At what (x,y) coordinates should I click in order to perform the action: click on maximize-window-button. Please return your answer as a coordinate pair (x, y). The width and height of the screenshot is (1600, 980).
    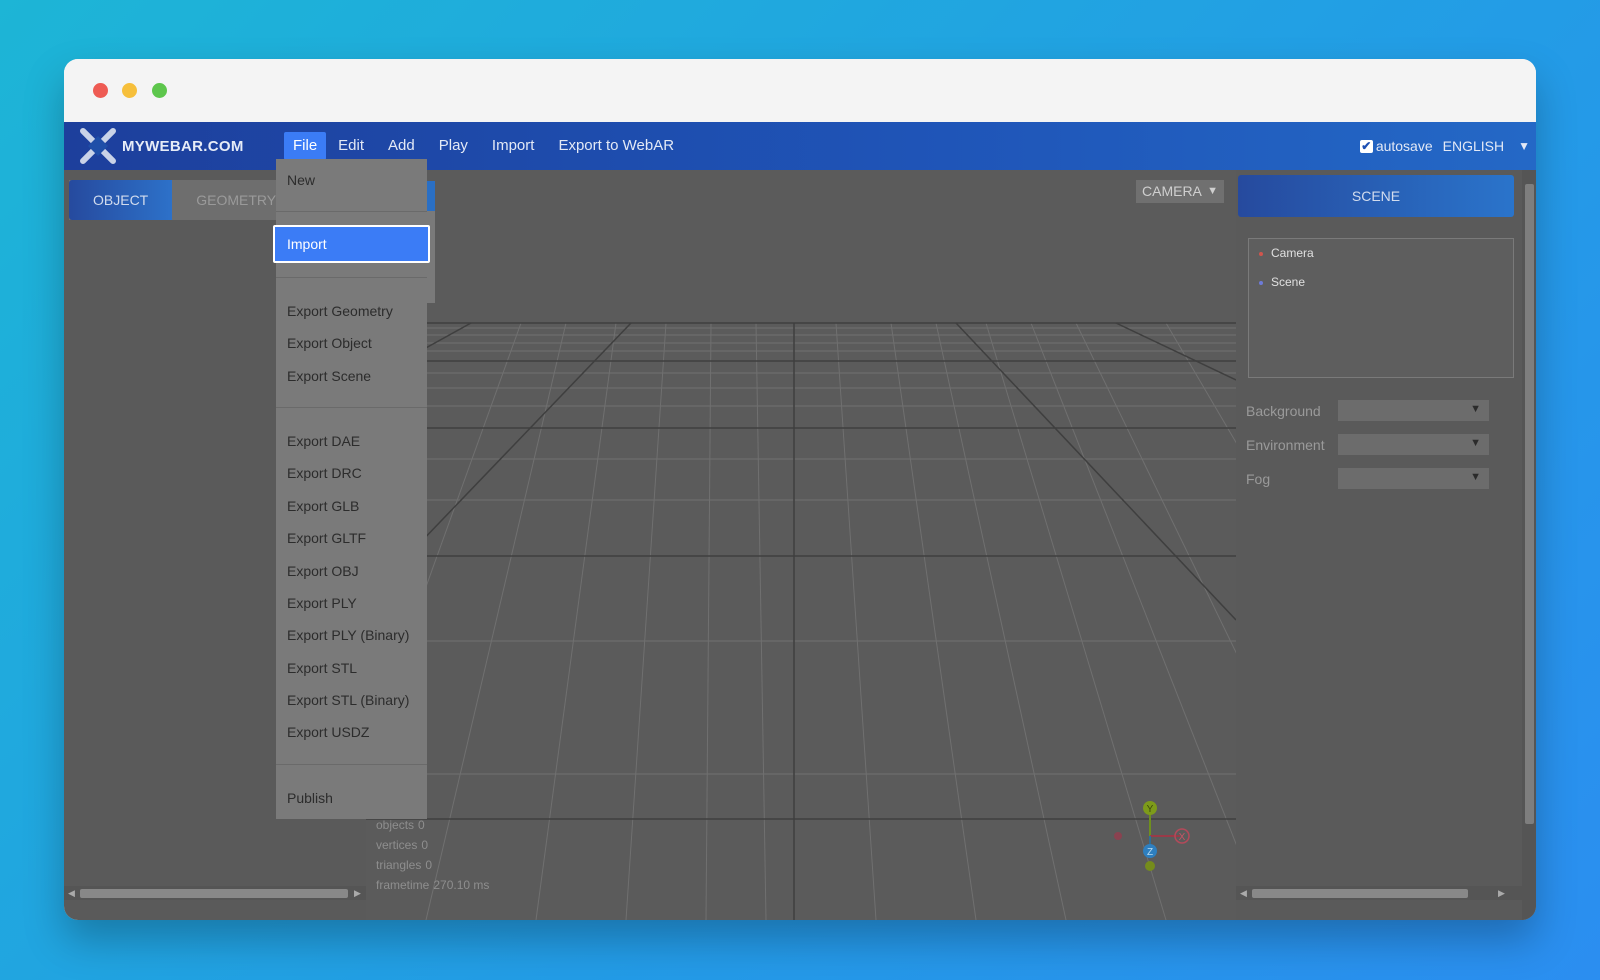
    Looking at the image, I should click on (159, 90).